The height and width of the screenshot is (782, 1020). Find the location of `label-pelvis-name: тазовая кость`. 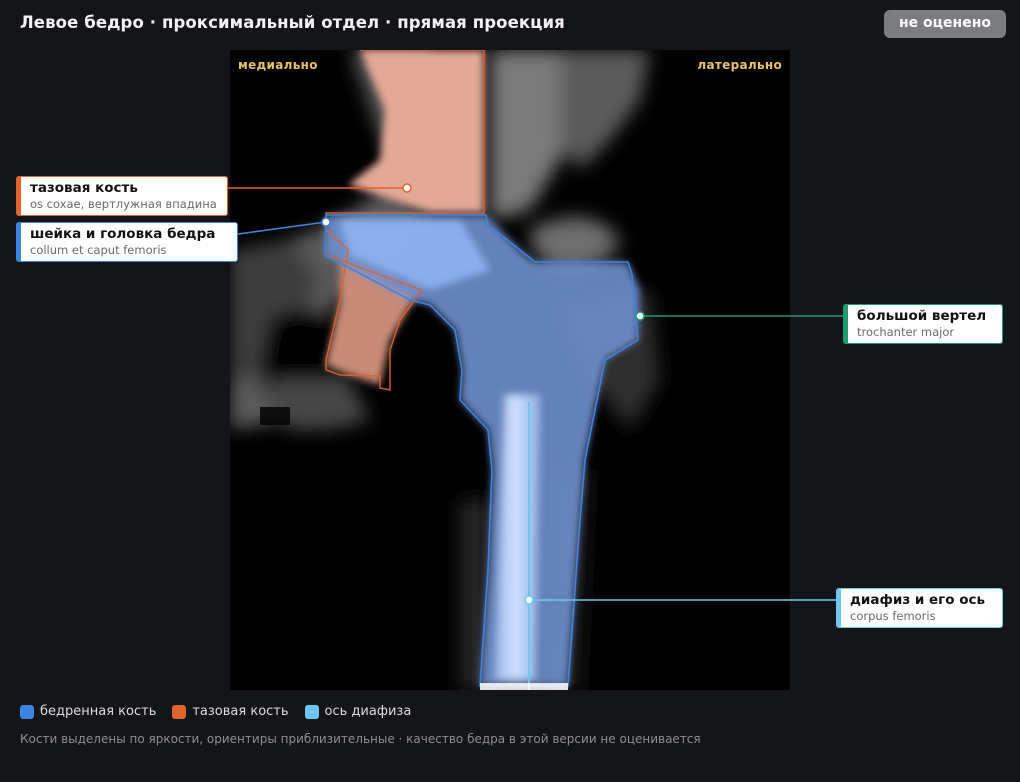

label-pelvis-name: тазовая кость is located at coordinates (84, 188).